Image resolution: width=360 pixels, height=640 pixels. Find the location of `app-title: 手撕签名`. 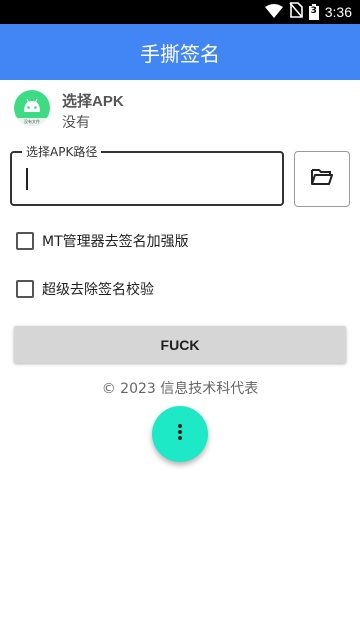

app-title: 手撕签名 is located at coordinates (180, 53).